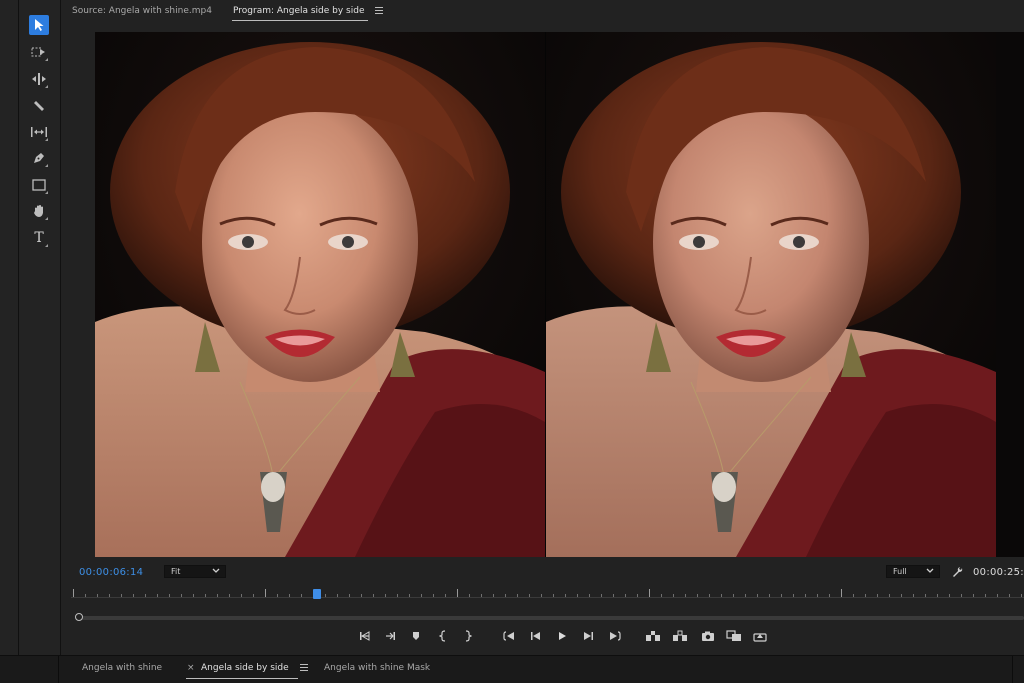 The height and width of the screenshot is (683, 1024). What do you see at coordinates (79, 617) in the screenshot?
I see `scrub-handle` at bounding box center [79, 617].